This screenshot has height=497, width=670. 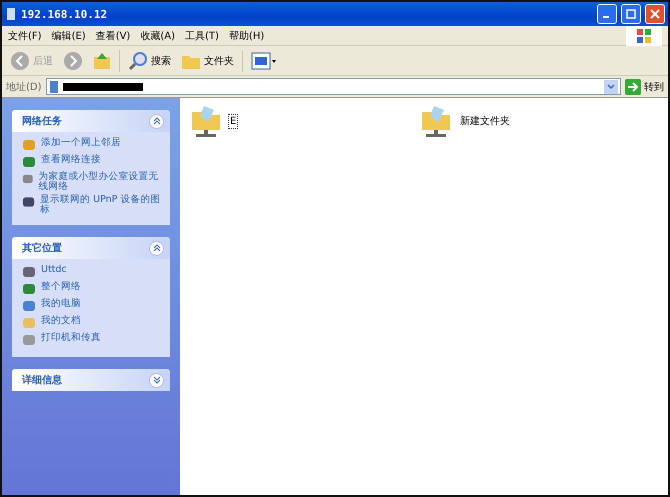 I want to click on close-icon, so click(x=655, y=14).